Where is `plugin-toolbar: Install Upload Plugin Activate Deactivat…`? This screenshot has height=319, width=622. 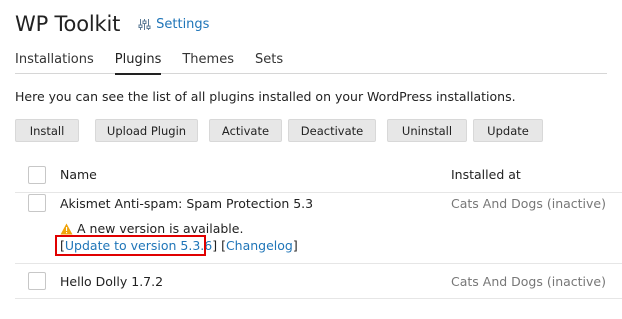 plugin-toolbar: Install Upload Plugin Activate Deactivat… is located at coordinates (282, 130).